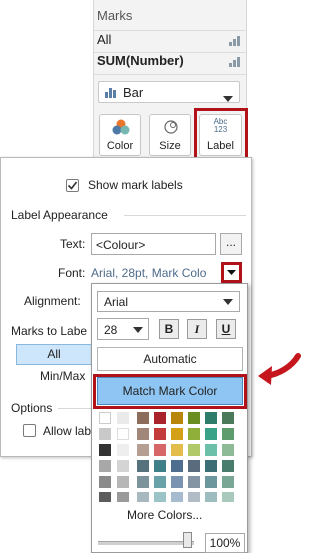 The height and width of the screenshot is (553, 320). I want to click on automatic-text: Automatic, so click(170, 359).